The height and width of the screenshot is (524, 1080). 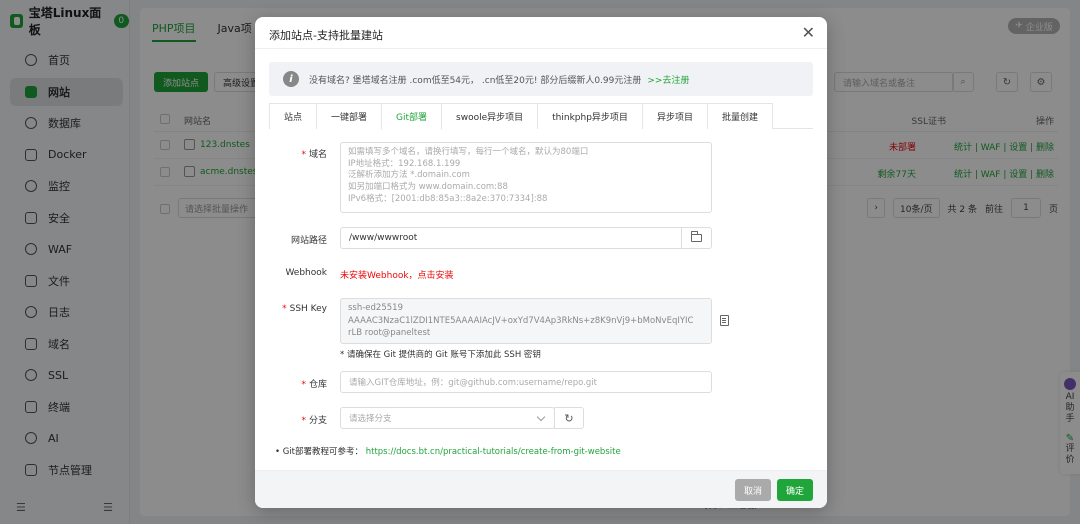 I want to click on path-input: /www/wwwroot, so click(x=511, y=238).